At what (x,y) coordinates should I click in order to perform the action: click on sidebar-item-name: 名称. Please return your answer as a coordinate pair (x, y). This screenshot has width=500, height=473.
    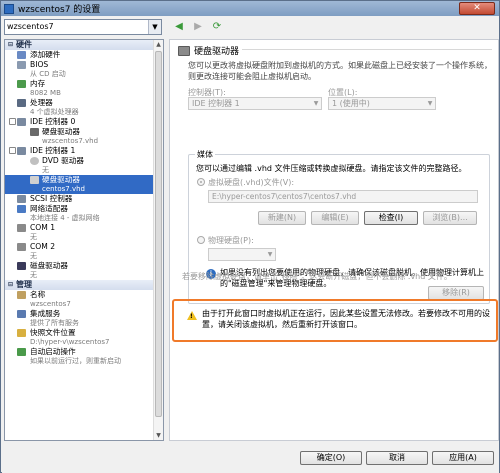
    Looking at the image, I should click on (84, 295).